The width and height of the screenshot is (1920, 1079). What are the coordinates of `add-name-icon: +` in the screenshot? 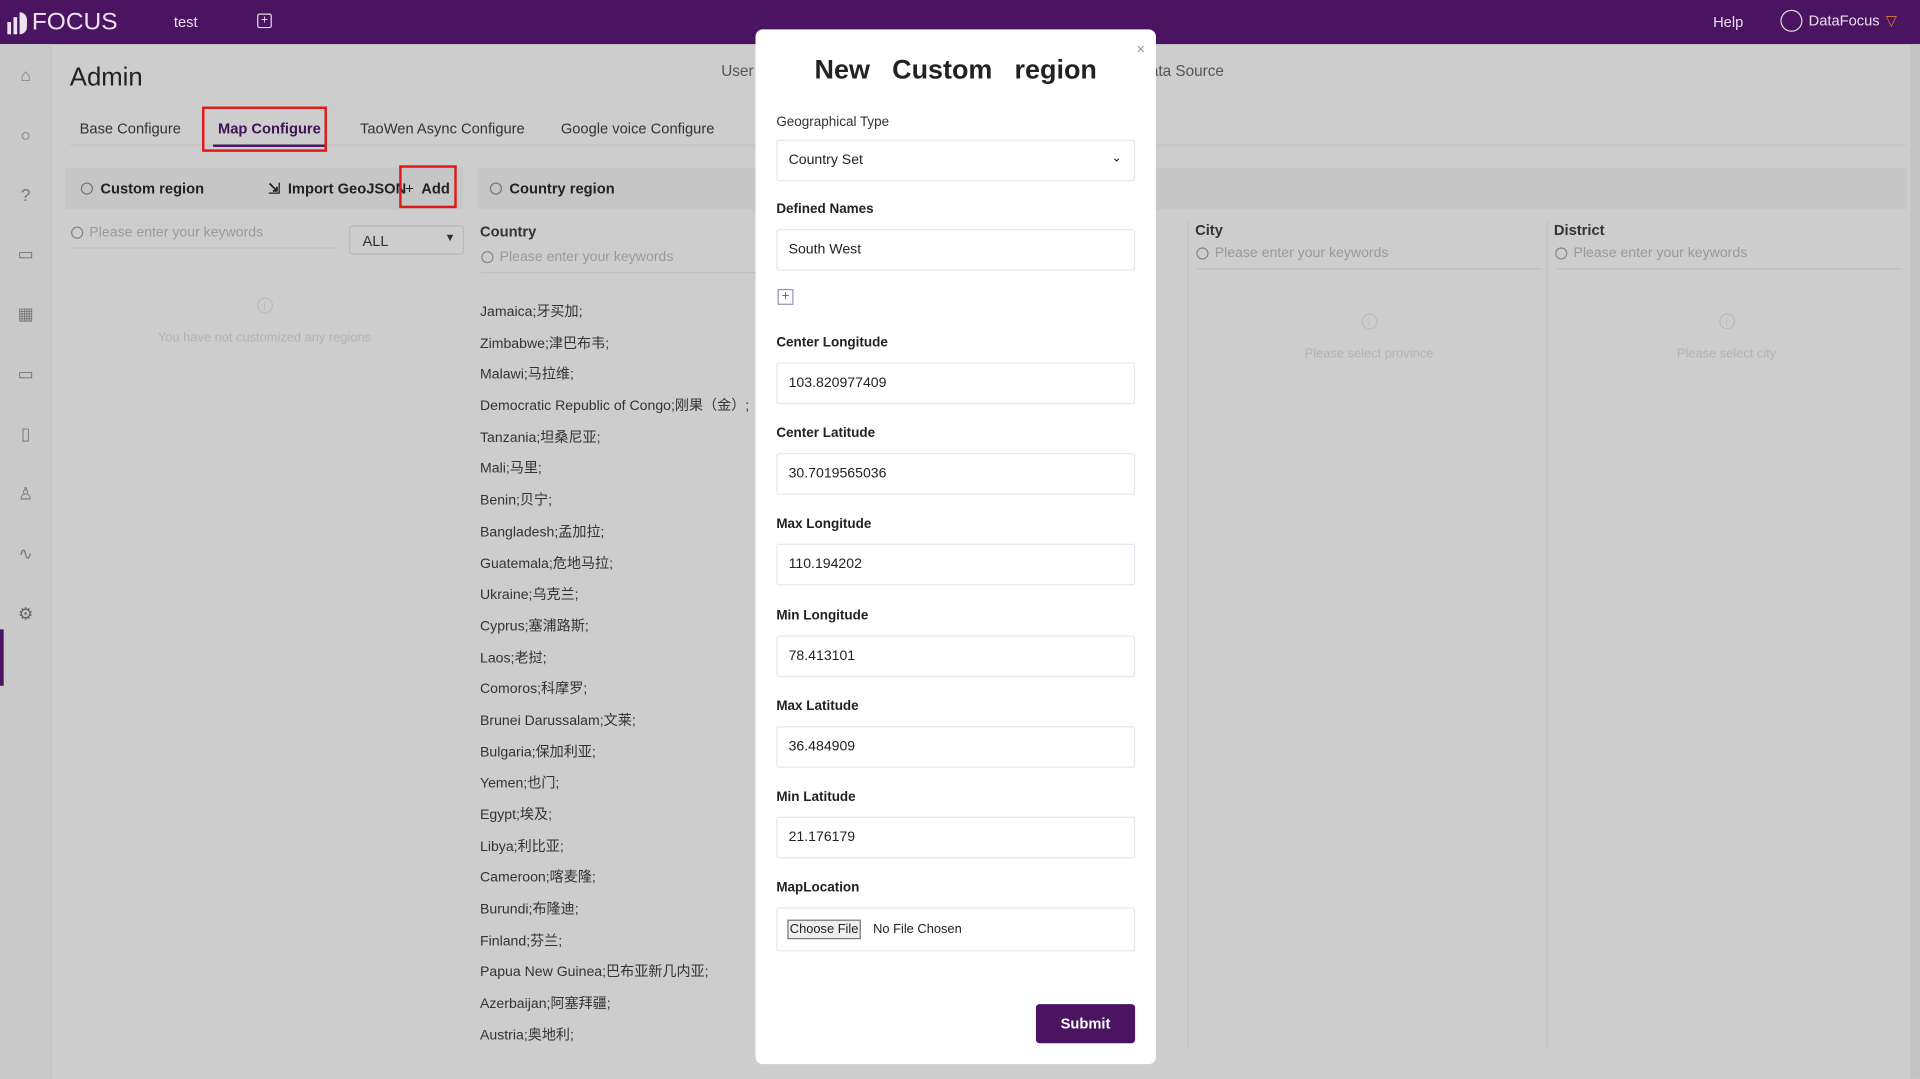 It's located at (785, 296).